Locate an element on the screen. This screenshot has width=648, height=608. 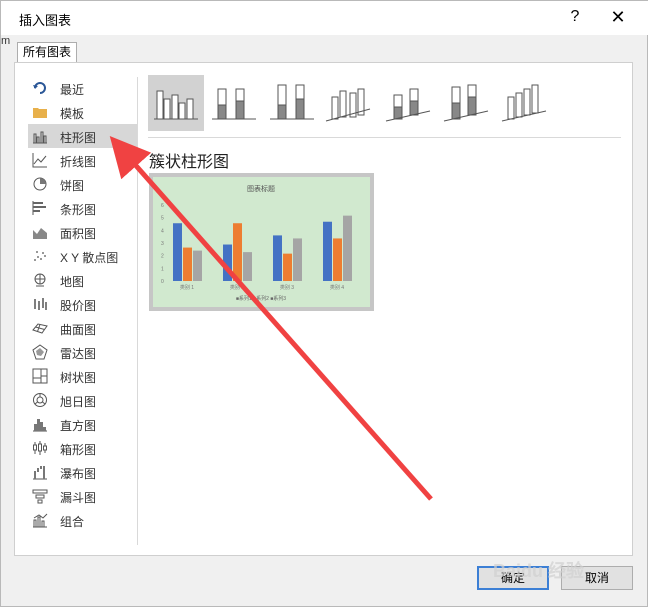
preview-y-tick: 0 is located at coordinates (162, 282).